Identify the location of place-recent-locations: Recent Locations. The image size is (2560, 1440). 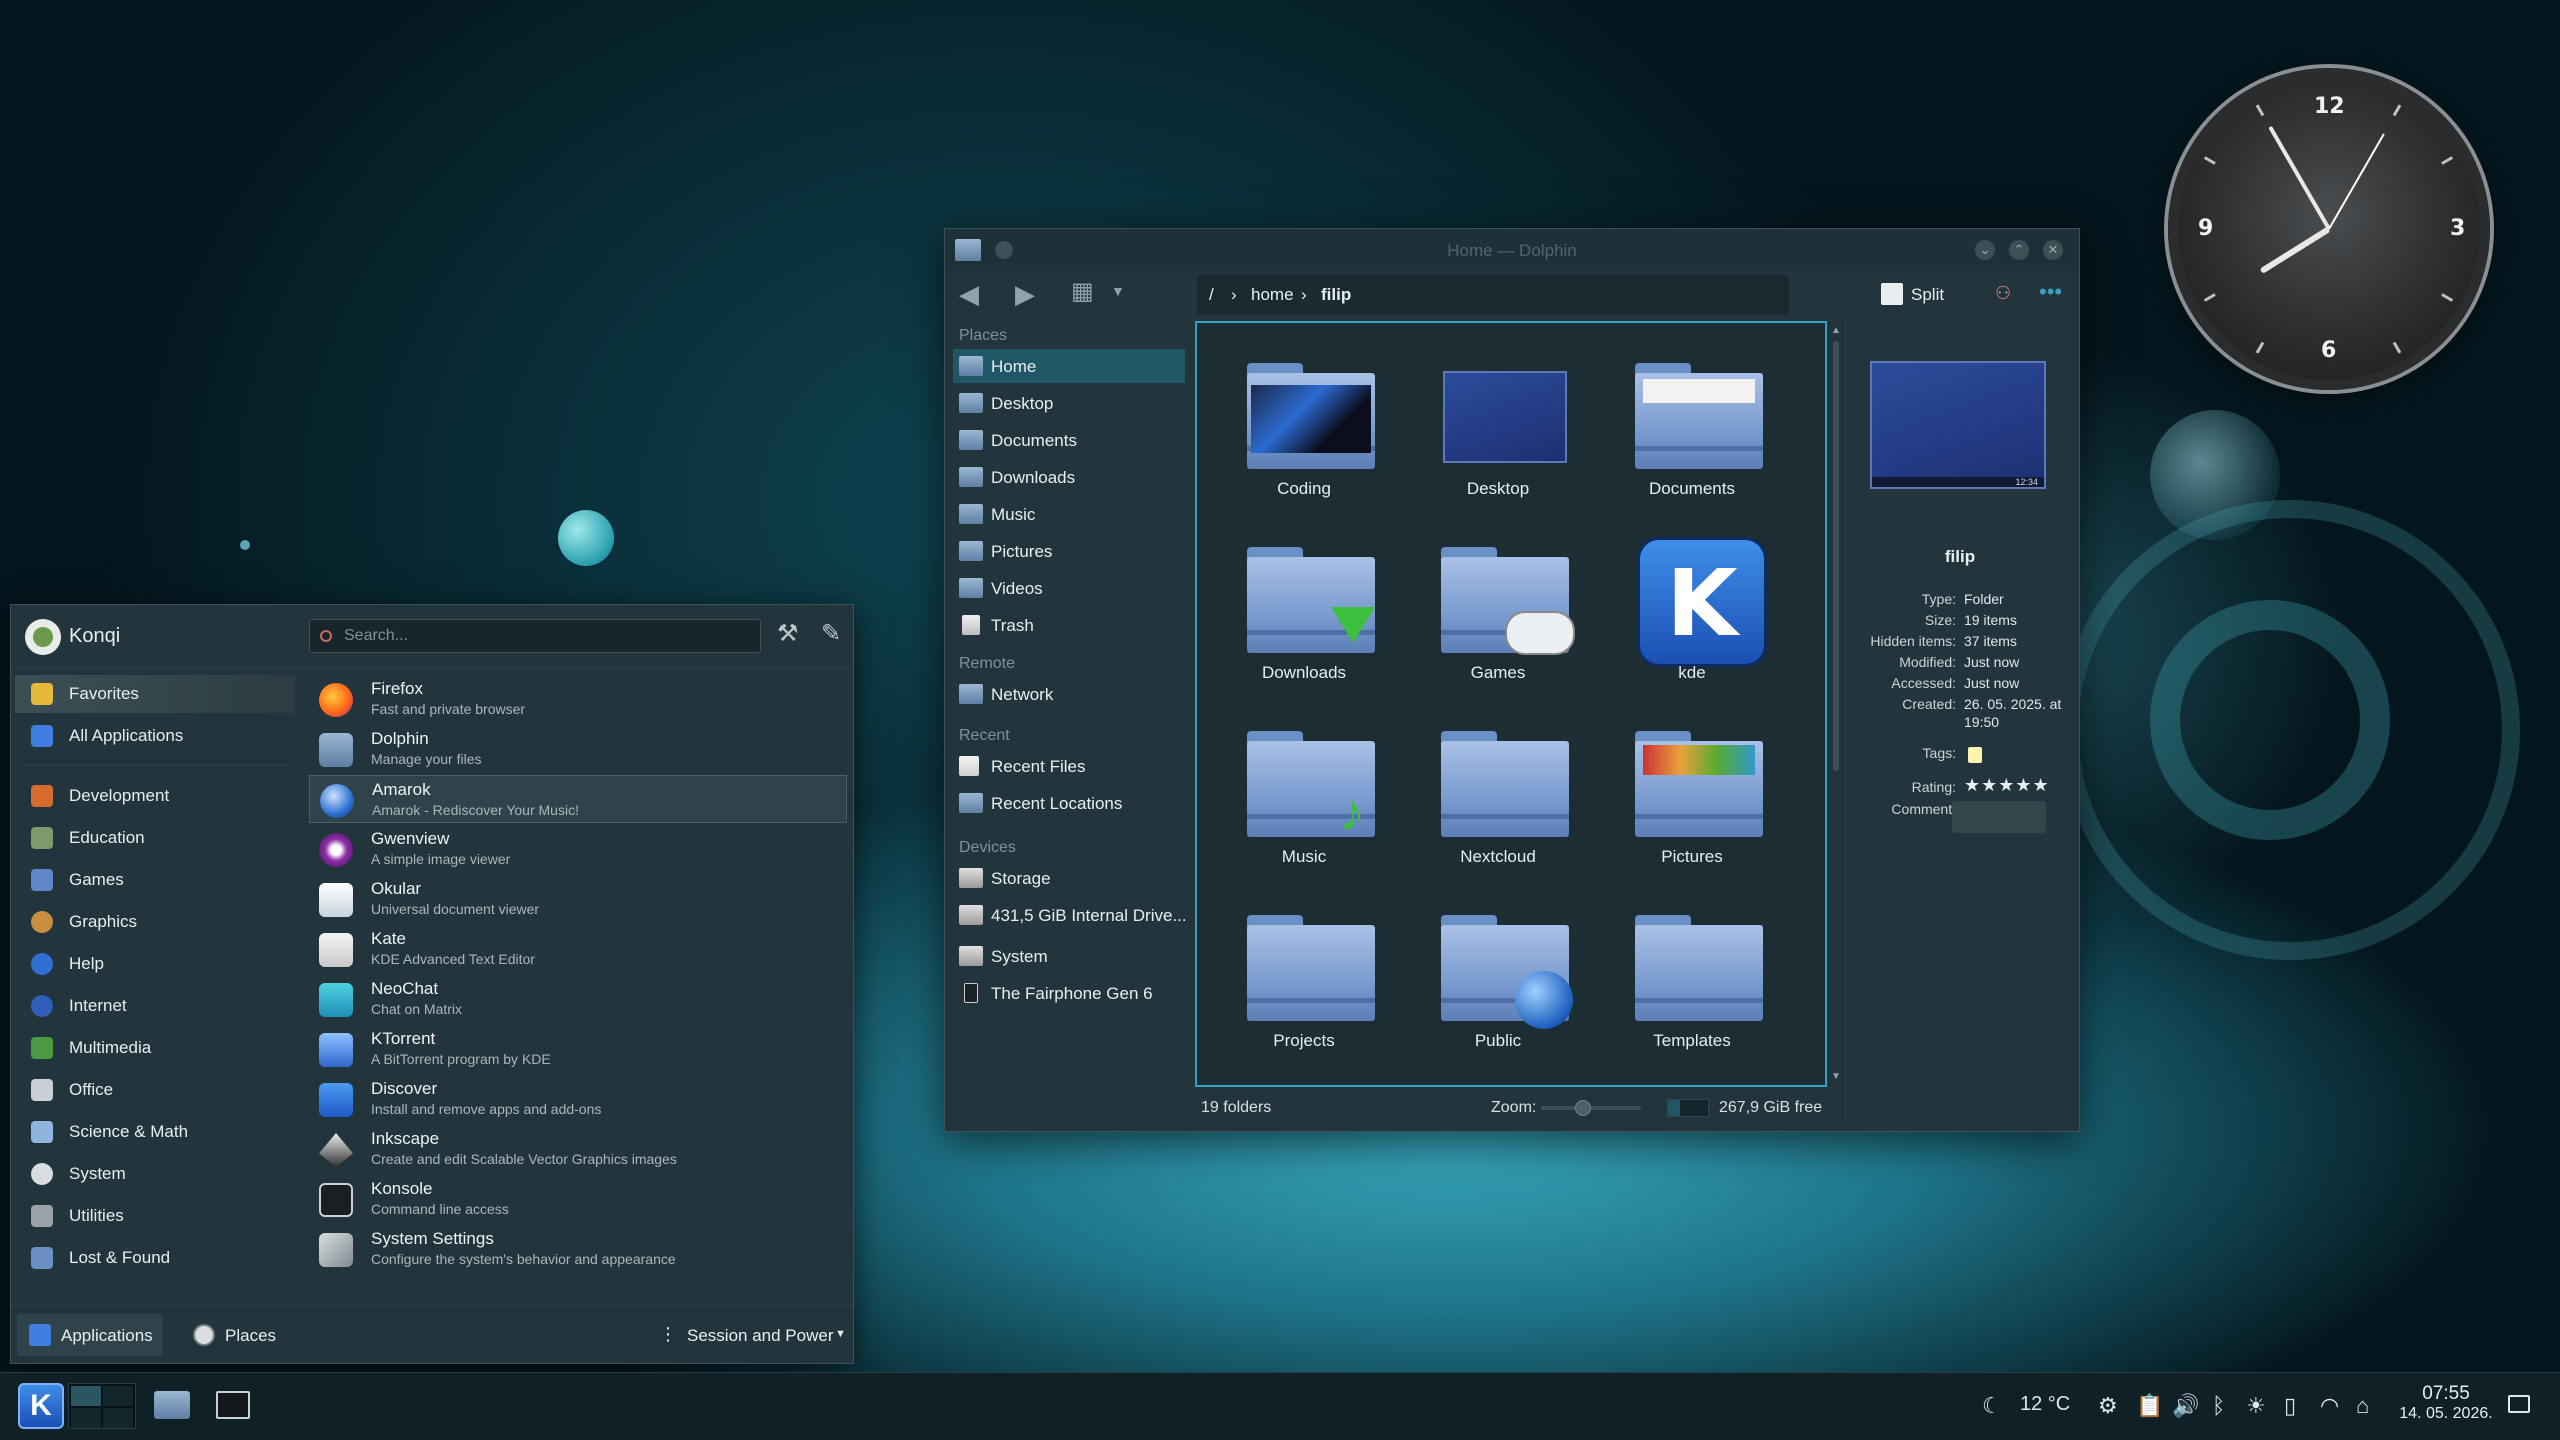
(1069, 803).